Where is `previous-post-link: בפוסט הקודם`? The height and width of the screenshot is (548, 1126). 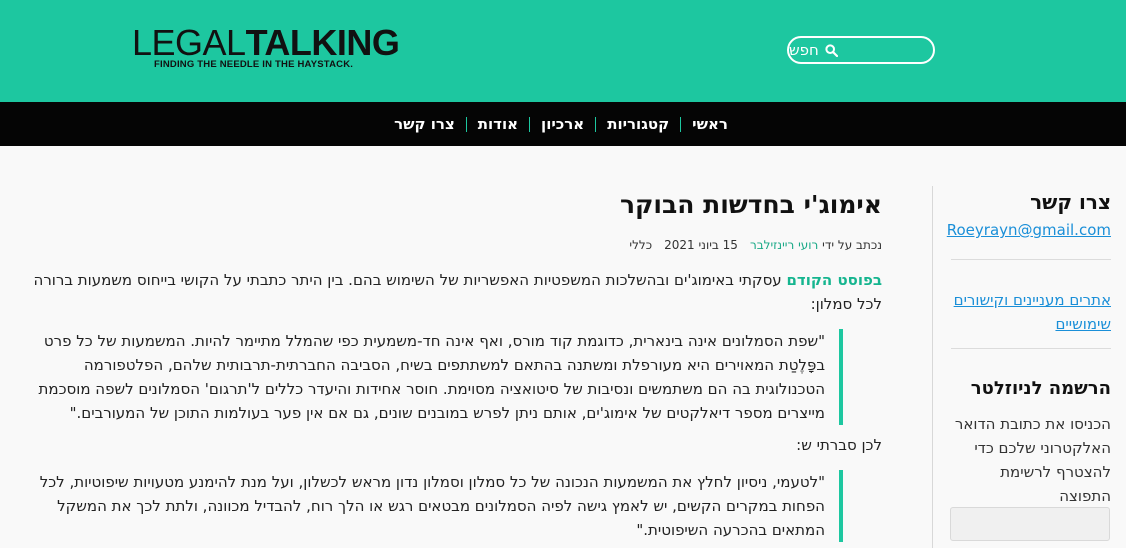 previous-post-link: בפוסט הקודם is located at coordinates (834, 280).